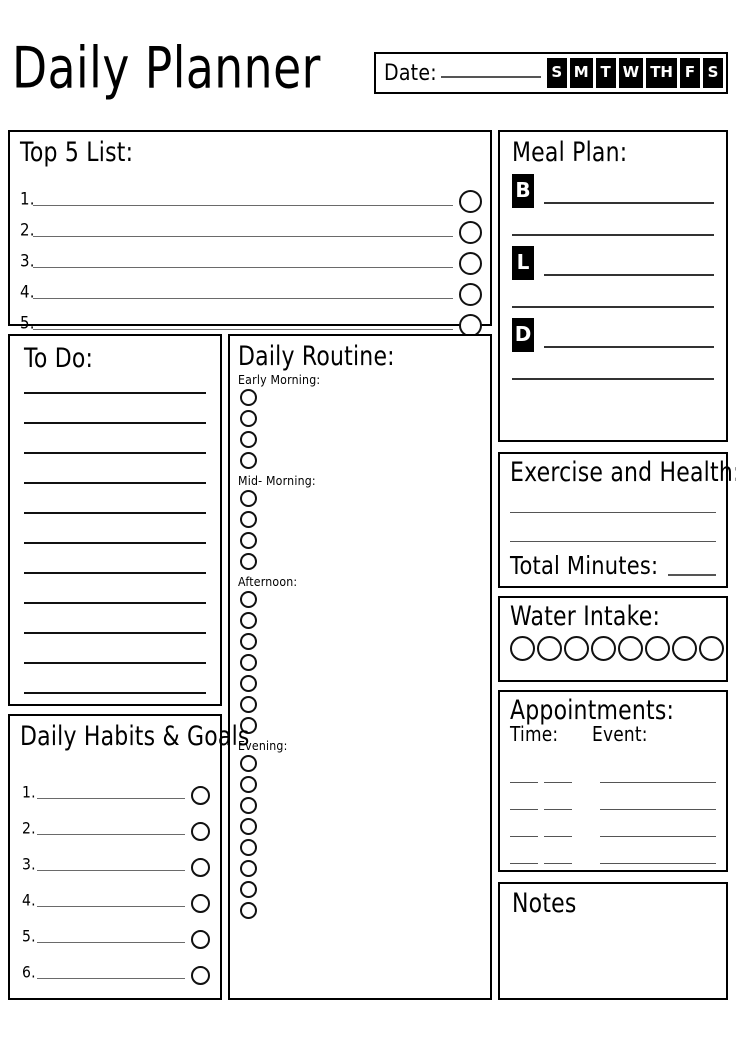 The height and width of the screenshot is (1039, 736). What do you see at coordinates (551, 838) in the screenshot?
I see `appointments-time-cell` at bounding box center [551, 838].